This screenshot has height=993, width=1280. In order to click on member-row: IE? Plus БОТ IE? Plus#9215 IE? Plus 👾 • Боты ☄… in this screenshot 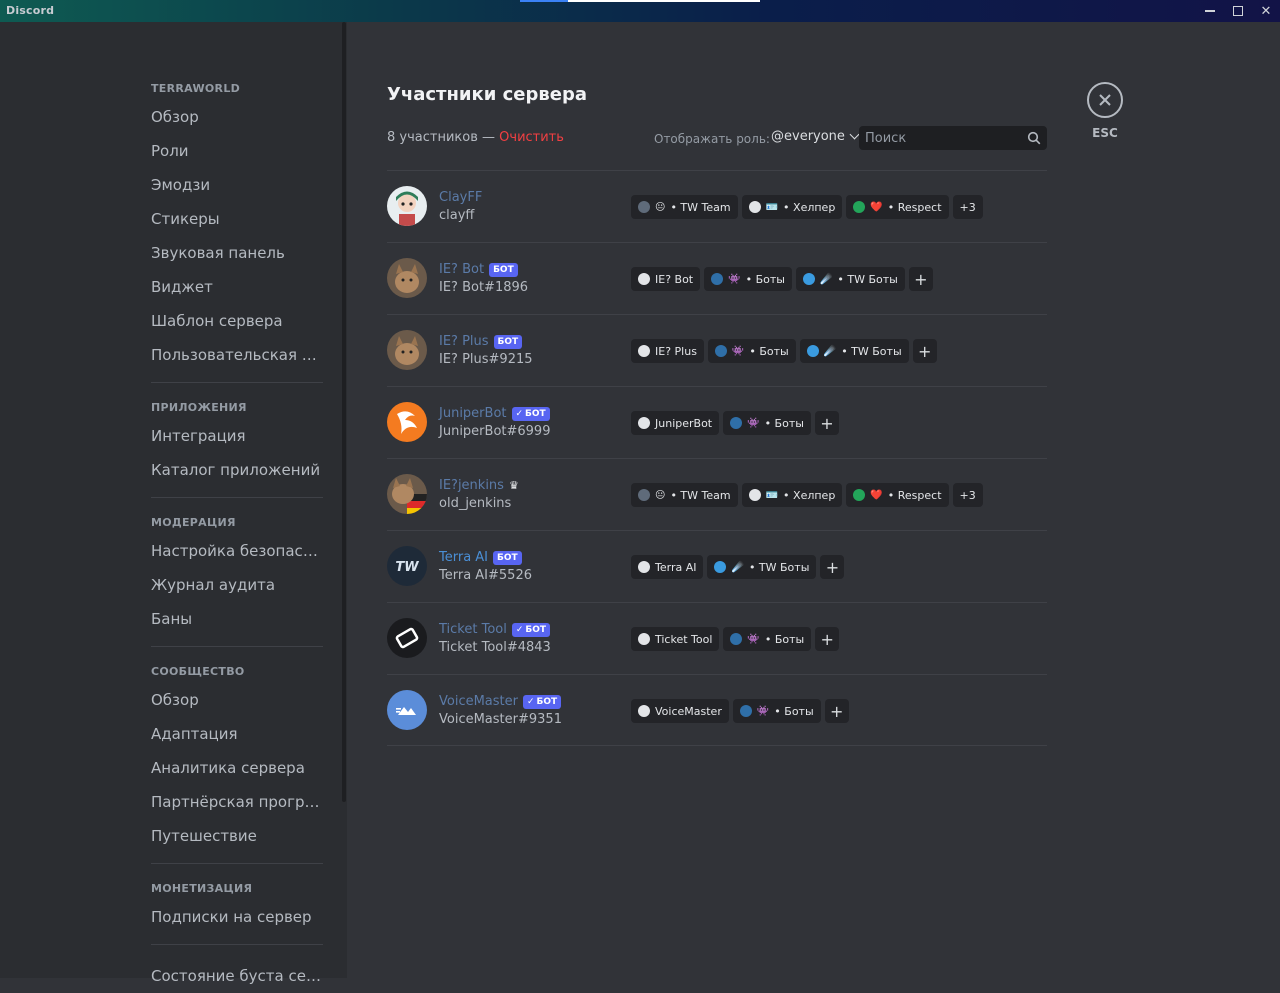, I will do `click(717, 350)`.